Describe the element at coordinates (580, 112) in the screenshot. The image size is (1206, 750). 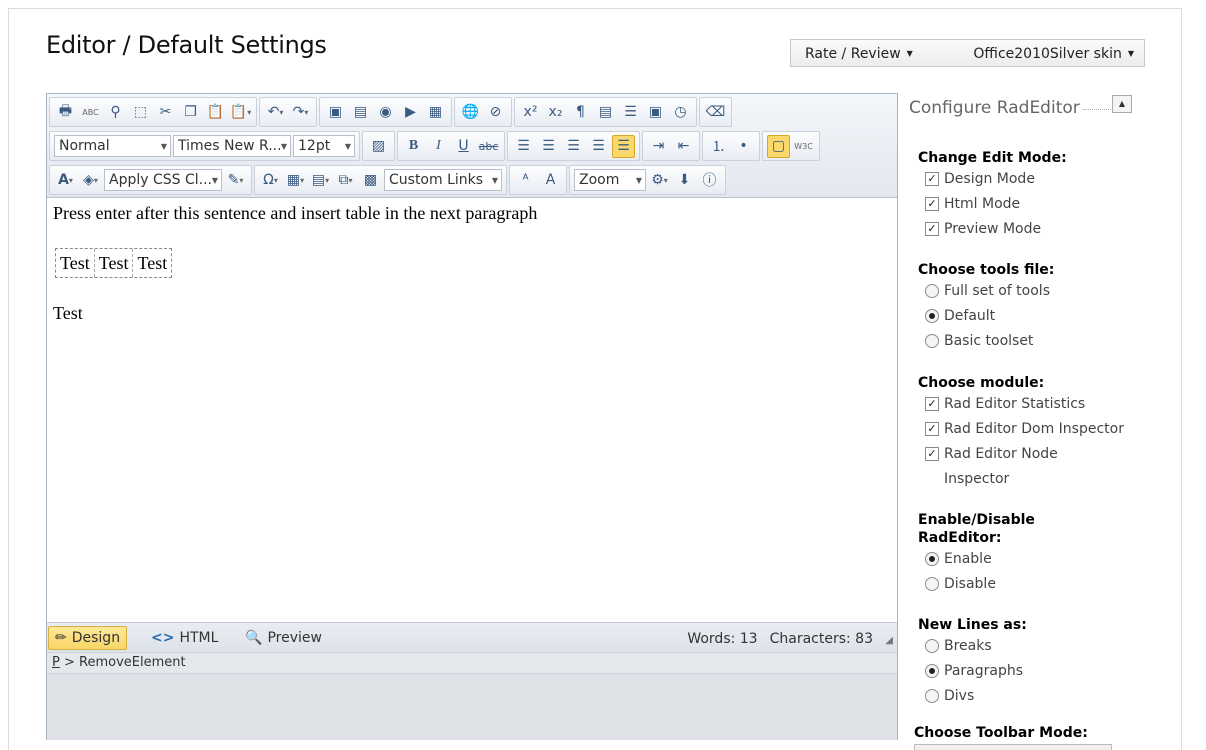
I see `paragraph-icon: ¶` at that location.